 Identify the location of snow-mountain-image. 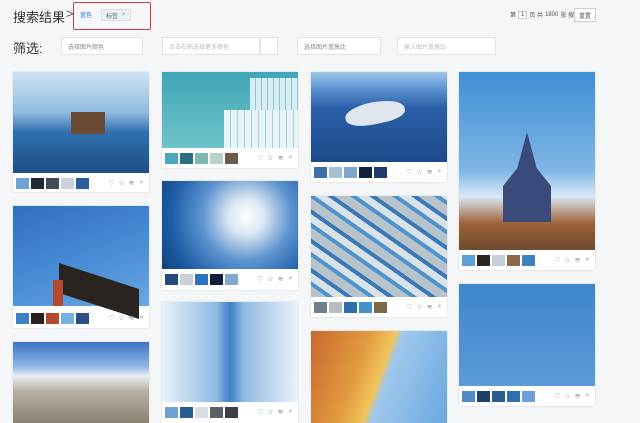
(81, 382).